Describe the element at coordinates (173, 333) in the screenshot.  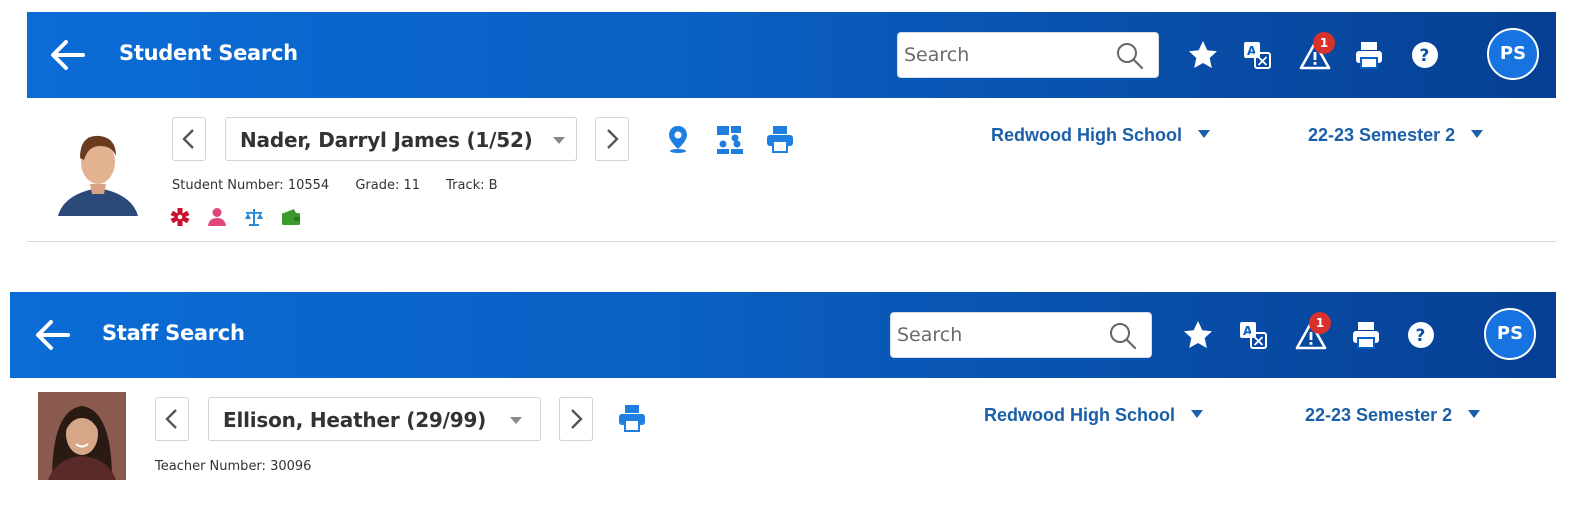
I see `page-title: Staff Search` at that location.